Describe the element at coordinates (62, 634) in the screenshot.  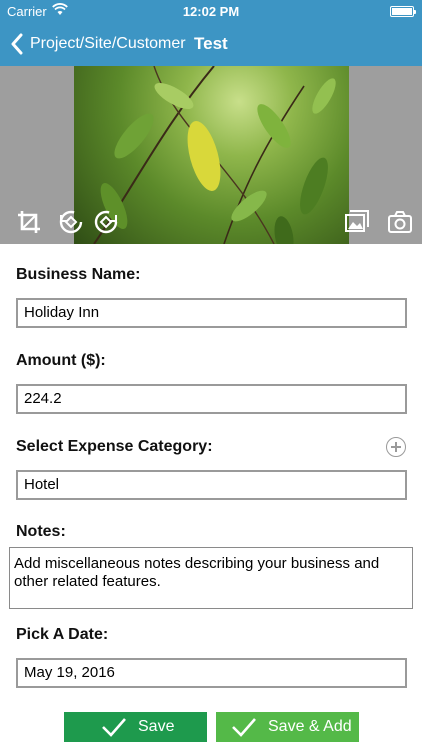
I see `date-label: Pick A Date:` at that location.